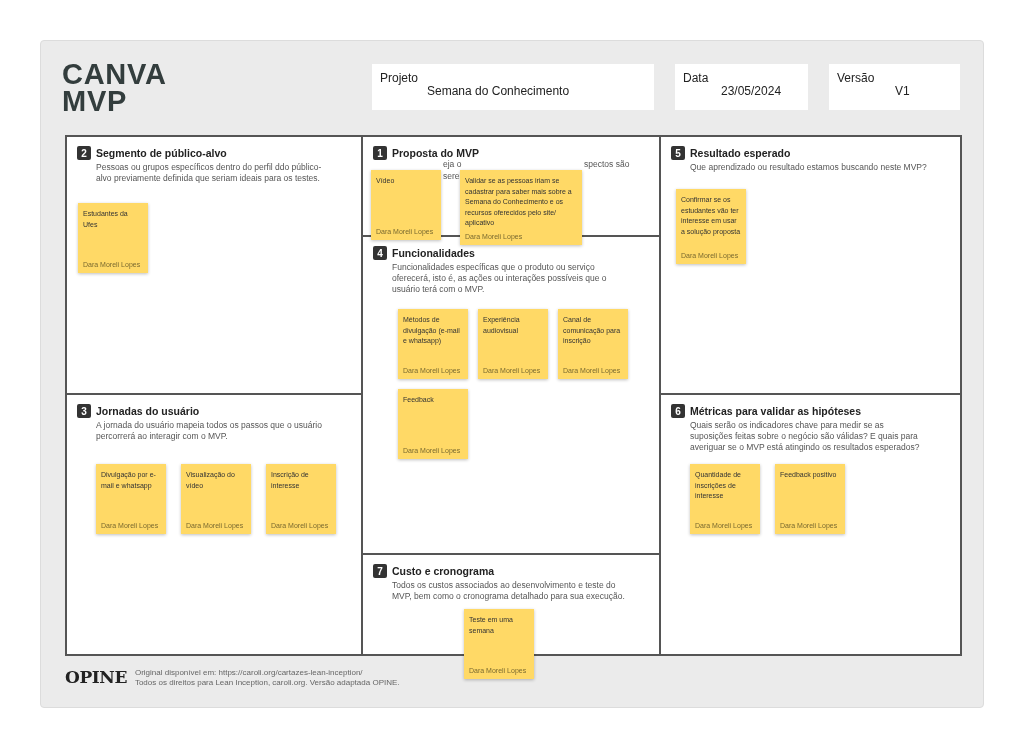 Image resolution: width=1024 pixels, height=748 pixels. Describe the element at coordinates (751, 91) in the screenshot. I see `field-value: 23/05/2024` at that location.